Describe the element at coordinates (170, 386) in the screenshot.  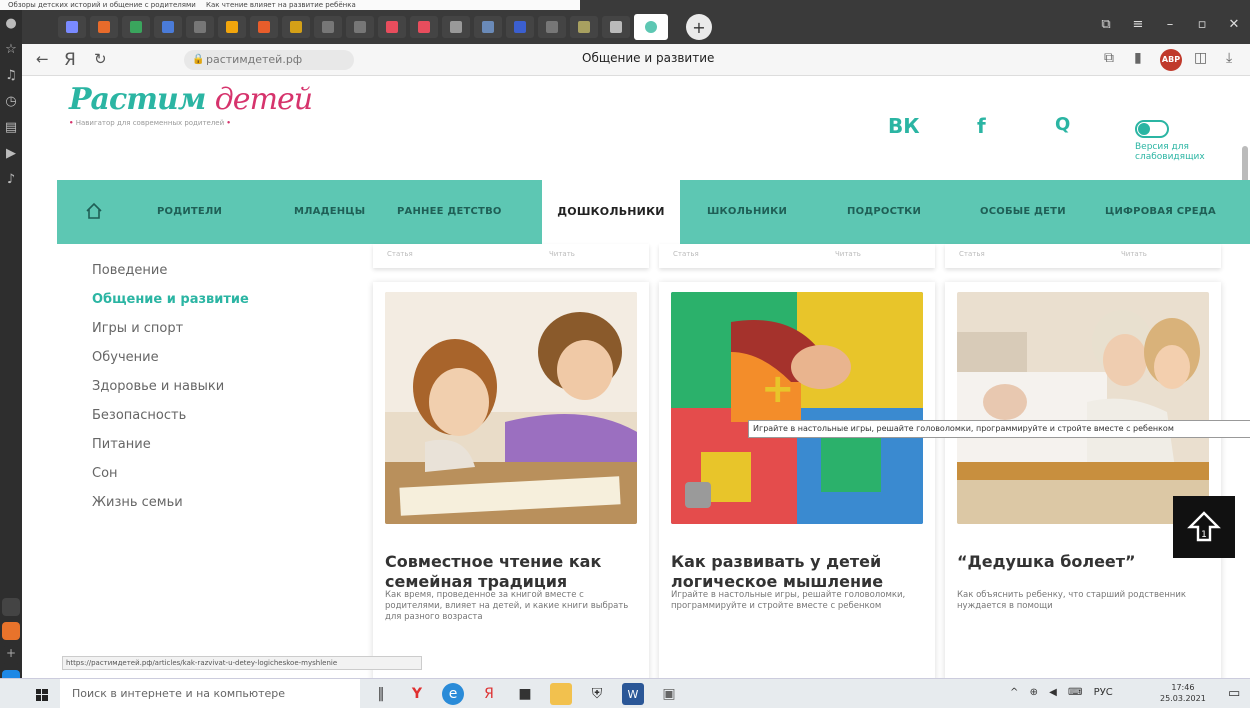
I see `menu-item-health: Здоровье и навыки` at that location.